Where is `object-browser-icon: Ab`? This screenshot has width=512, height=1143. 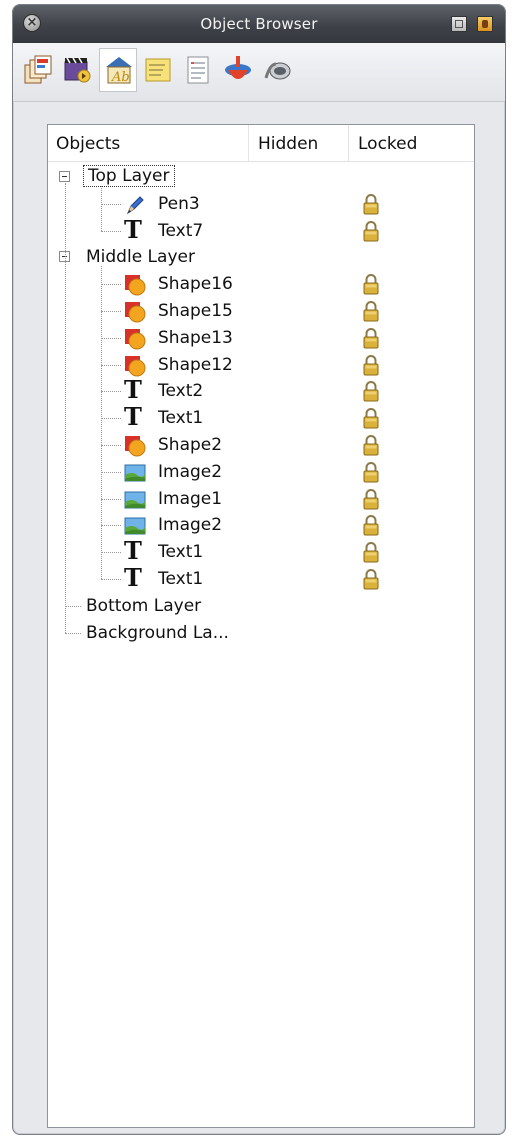
object-browser-icon: Ab is located at coordinates (118, 70).